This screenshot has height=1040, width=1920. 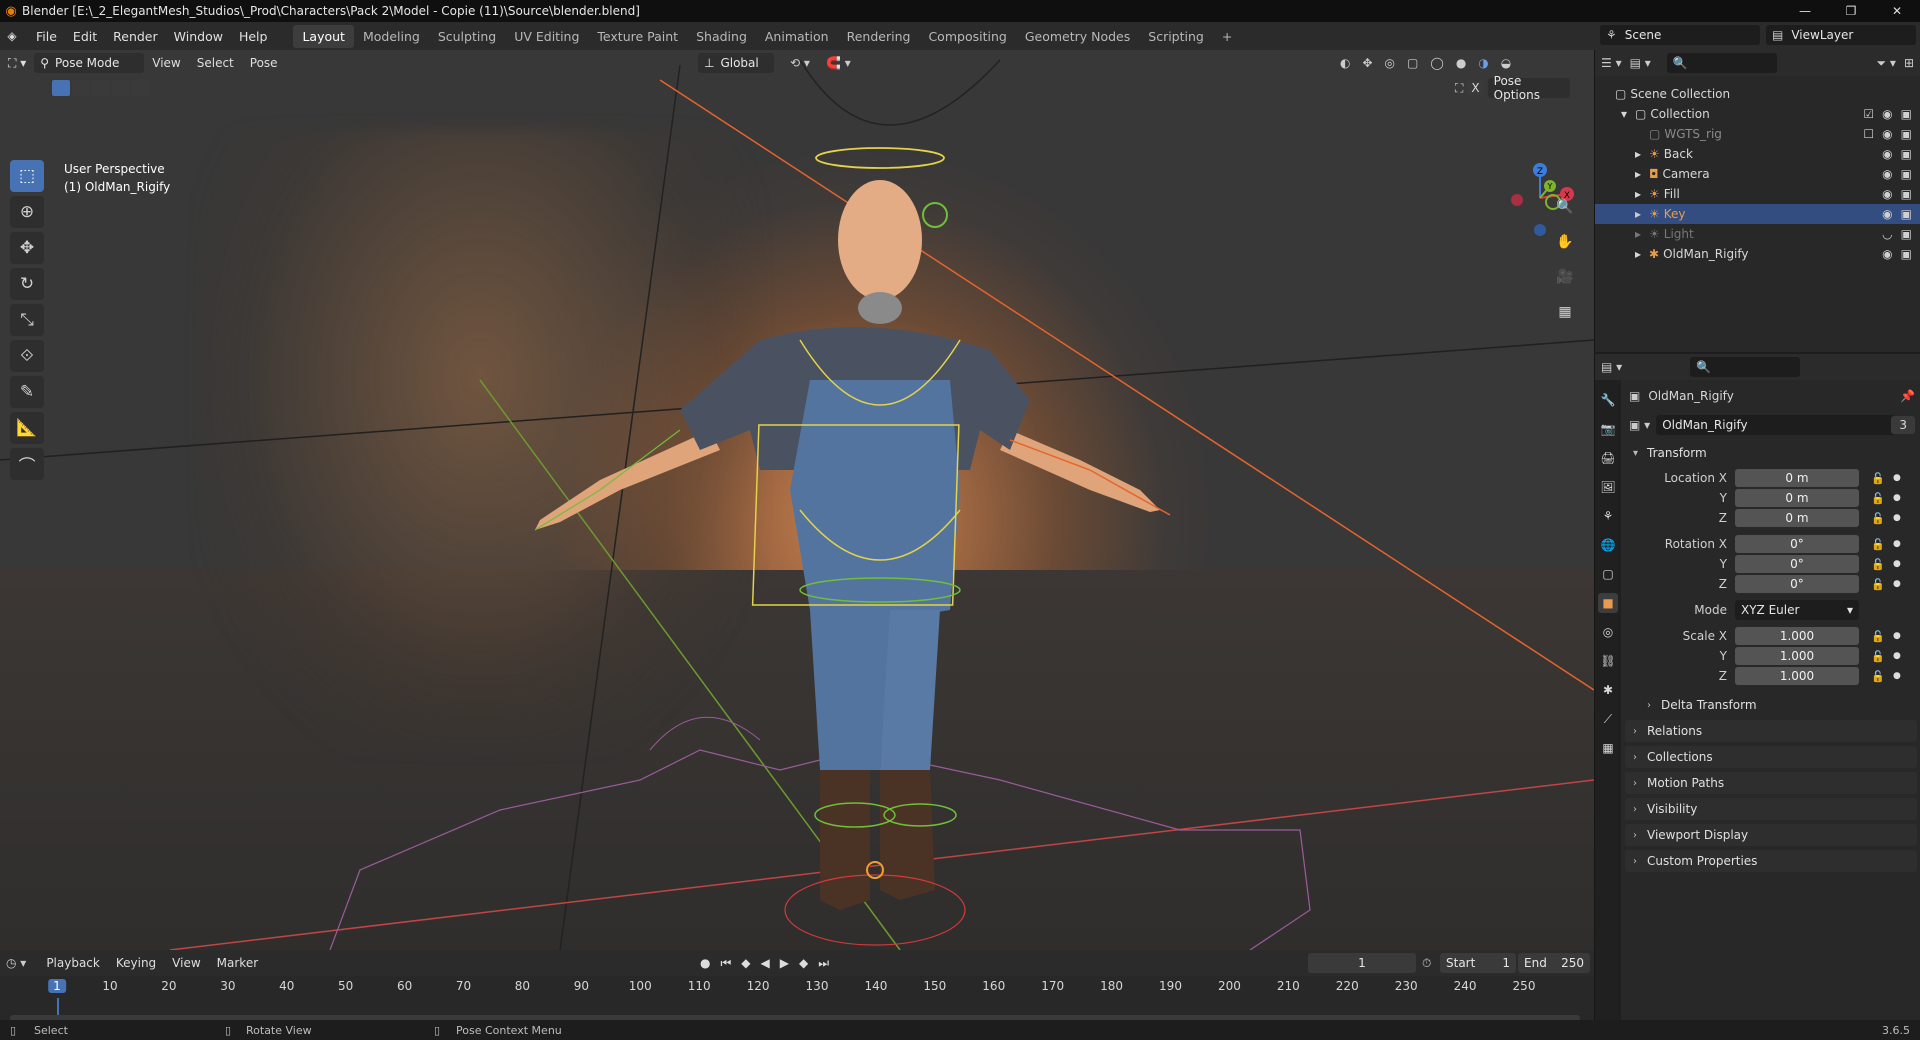 What do you see at coordinates (1797, 676) in the screenshot?
I see `scale-z-field: 1.000` at bounding box center [1797, 676].